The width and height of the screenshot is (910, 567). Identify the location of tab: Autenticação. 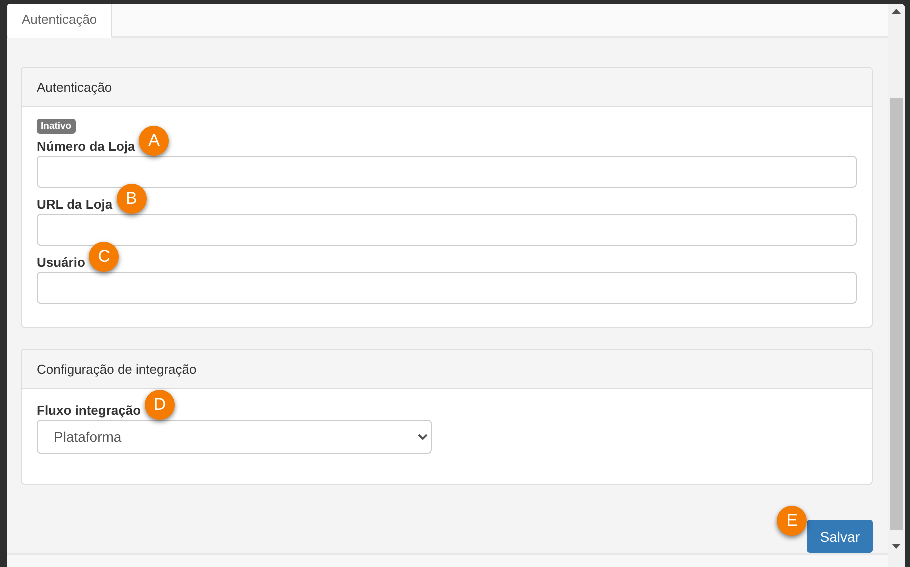
(60, 21).